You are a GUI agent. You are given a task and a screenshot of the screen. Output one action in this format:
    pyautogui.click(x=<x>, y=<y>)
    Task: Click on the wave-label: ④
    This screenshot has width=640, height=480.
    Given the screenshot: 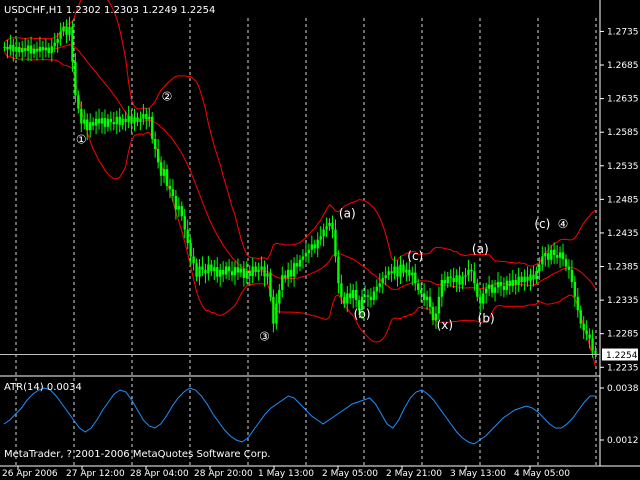 What is the action you would take?
    pyautogui.click(x=563, y=224)
    